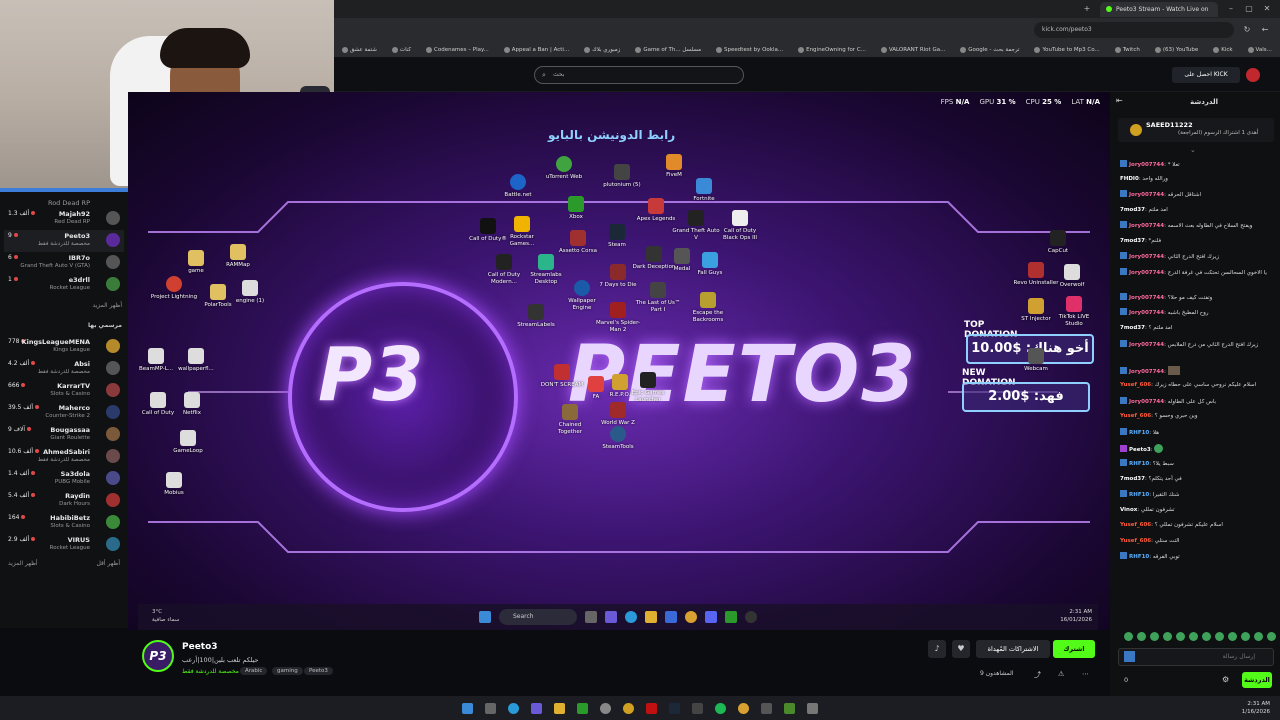  Describe the element at coordinates (192, 404) in the screenshot. I see `desktop-icon: Netflix` at that location.